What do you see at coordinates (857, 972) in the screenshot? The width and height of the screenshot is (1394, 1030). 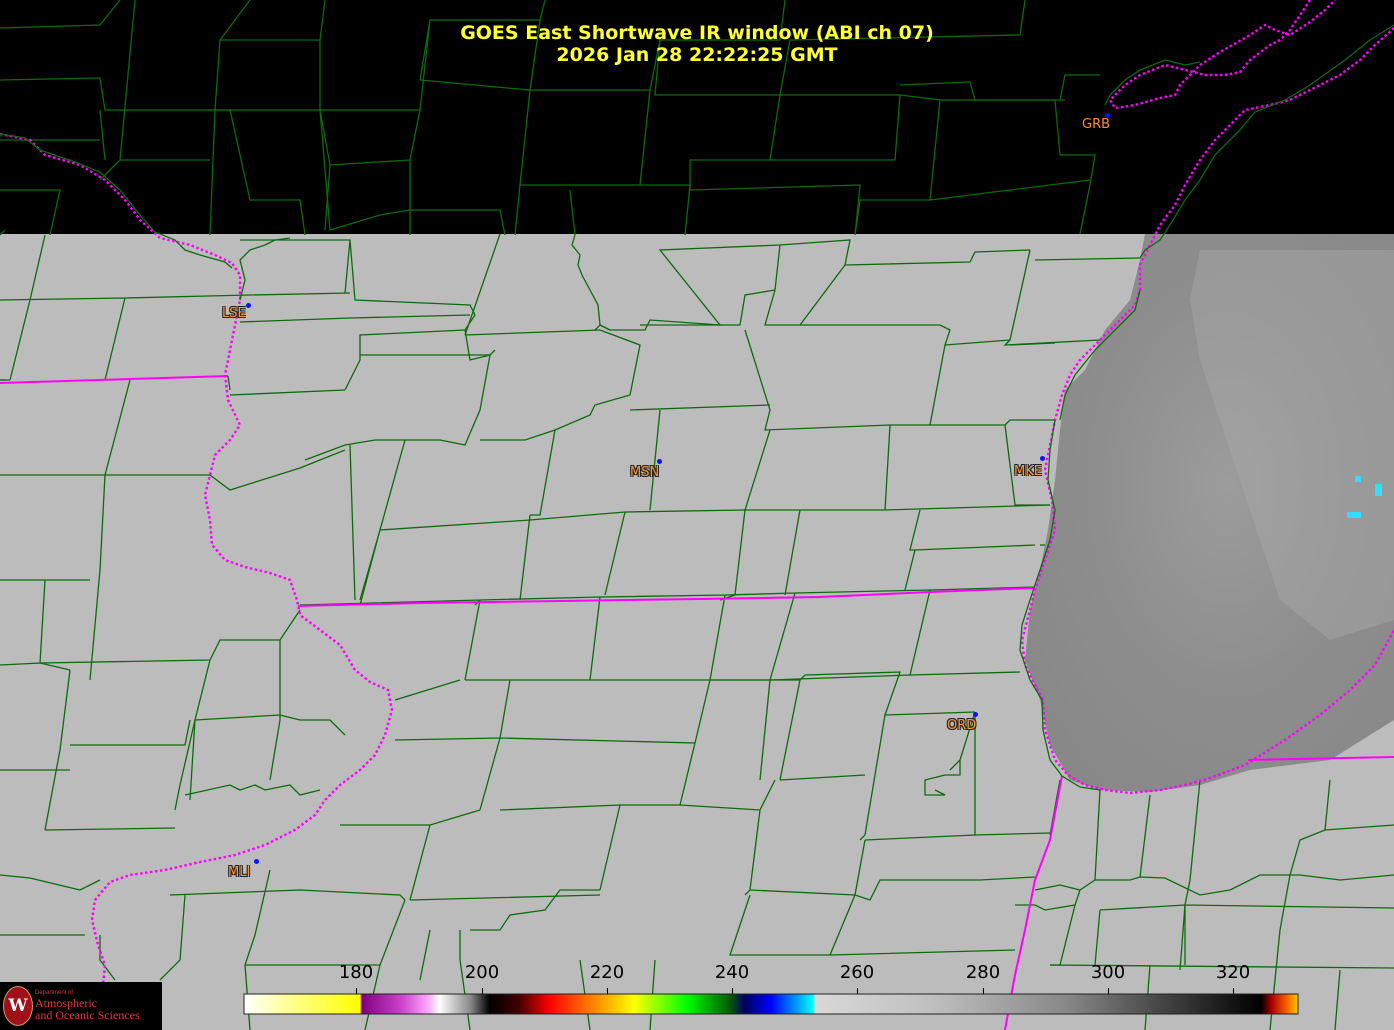 I see `colorbar-tick: 260` at bounding box center [857, 972].